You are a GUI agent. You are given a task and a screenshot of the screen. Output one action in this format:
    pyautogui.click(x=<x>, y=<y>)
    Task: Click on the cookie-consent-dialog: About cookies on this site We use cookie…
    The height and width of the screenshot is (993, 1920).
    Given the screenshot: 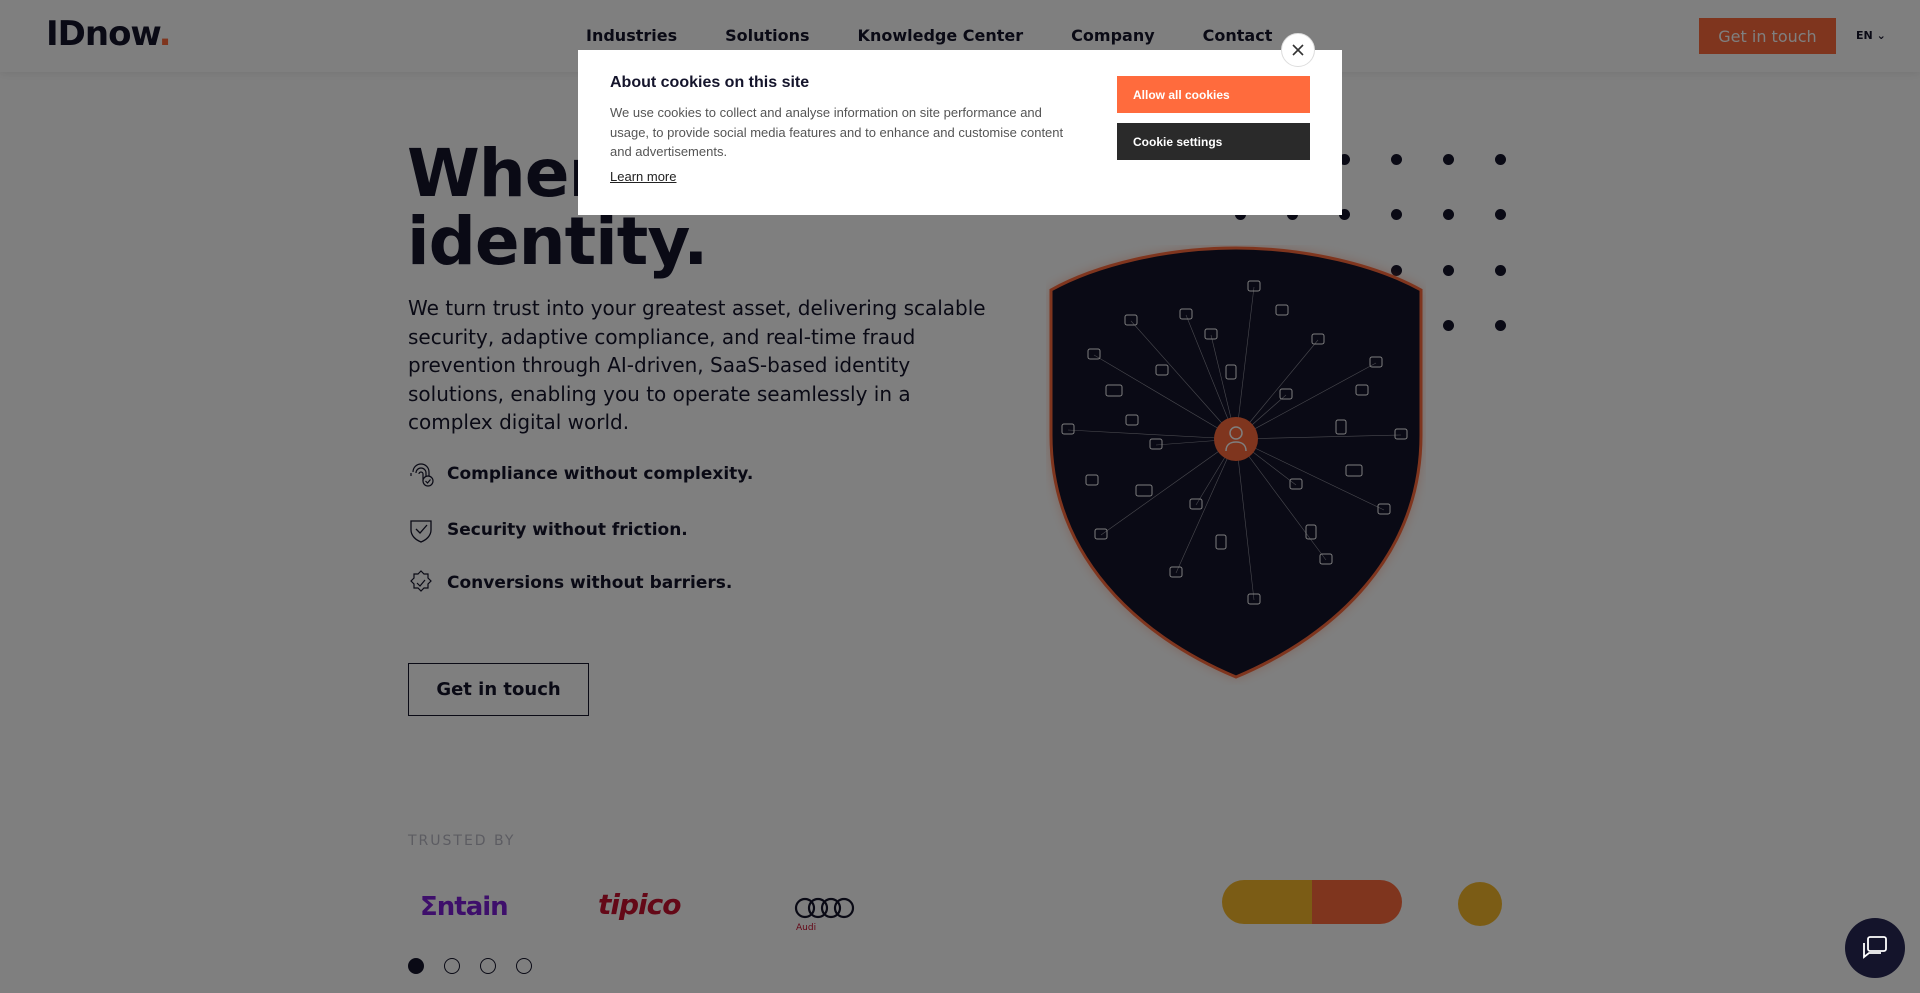 What is the action you would take?
    pyautogui.click(x=960, y=132)
    